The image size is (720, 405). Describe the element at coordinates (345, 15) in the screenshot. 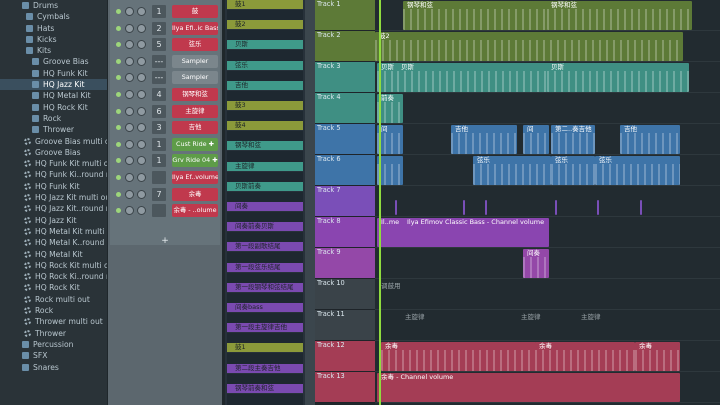

I see `track-header: Track 1` at that location.